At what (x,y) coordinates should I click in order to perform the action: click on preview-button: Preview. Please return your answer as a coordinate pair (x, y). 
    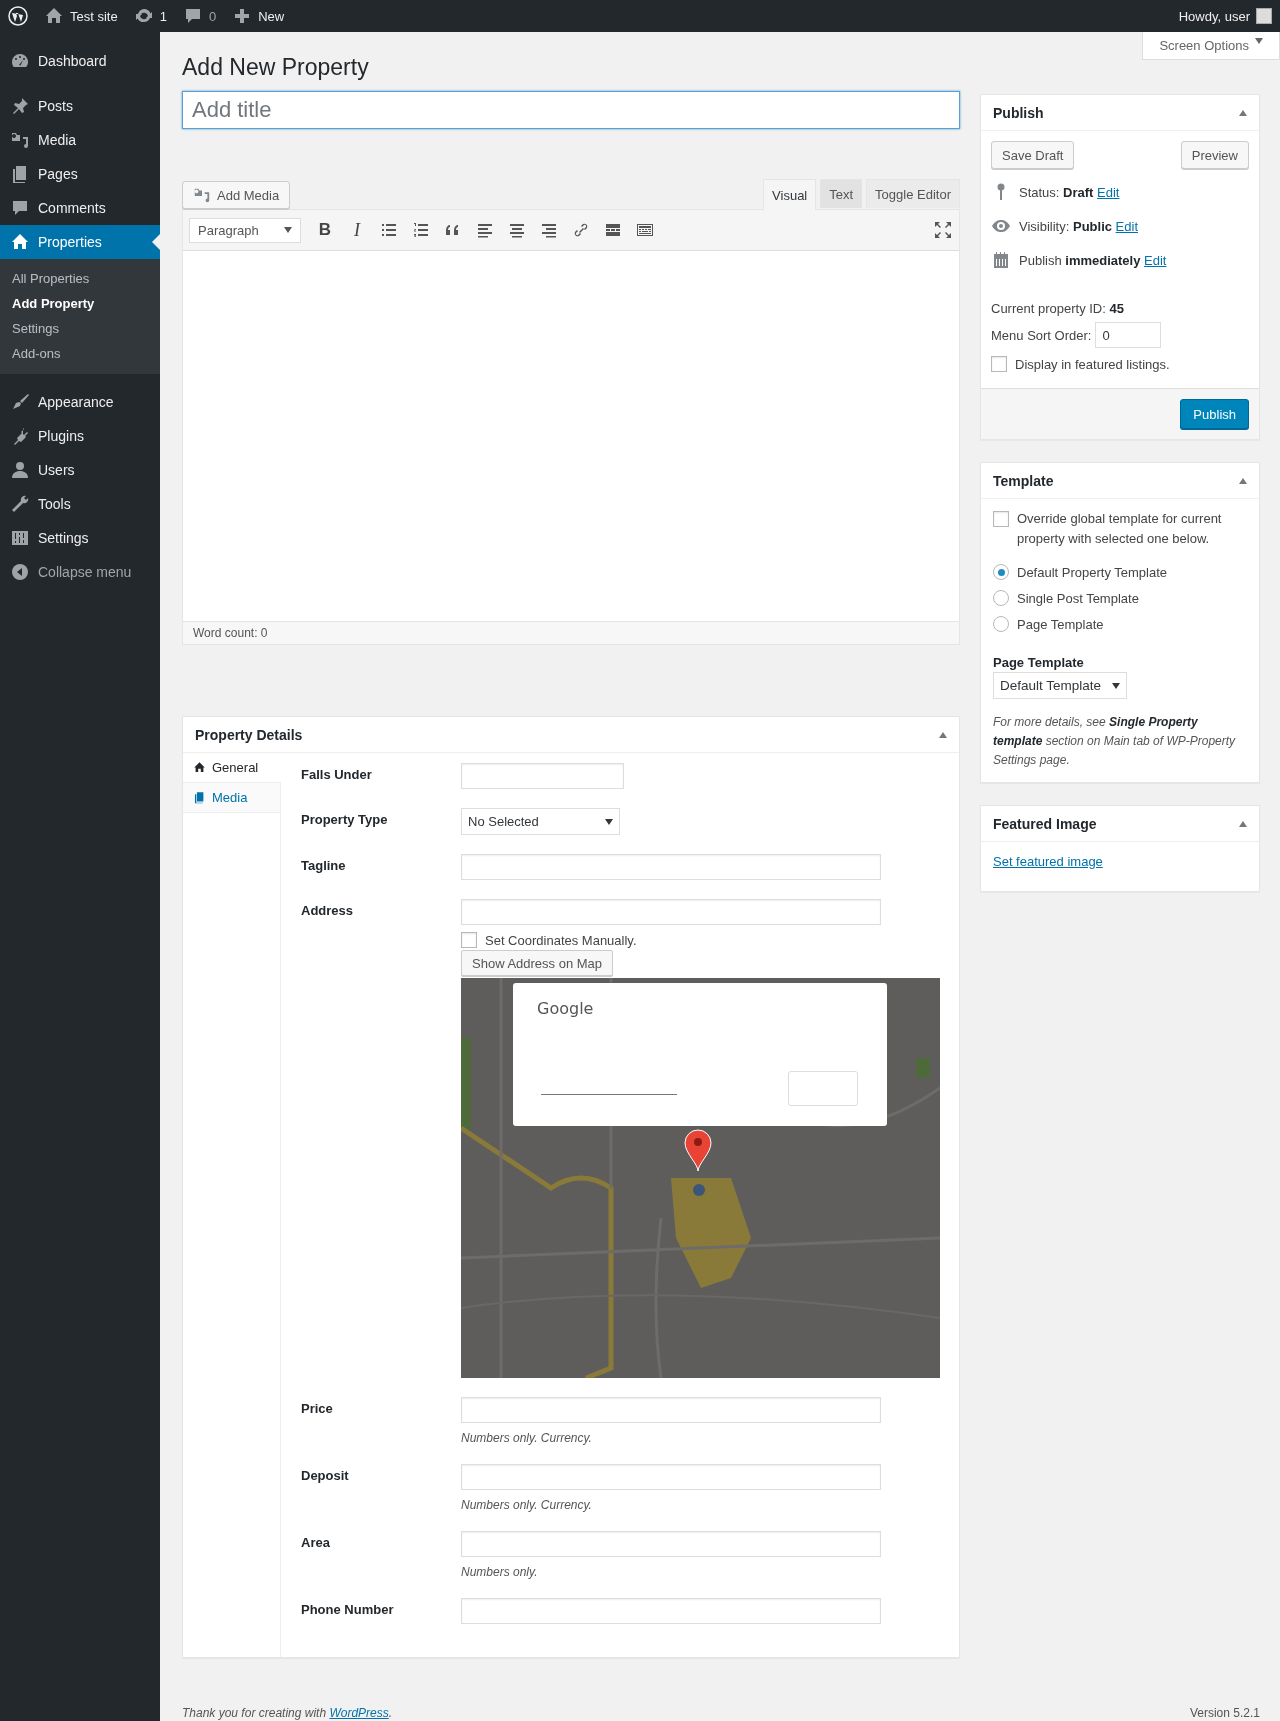
    Looking at the image, I should click on (1214, 155).